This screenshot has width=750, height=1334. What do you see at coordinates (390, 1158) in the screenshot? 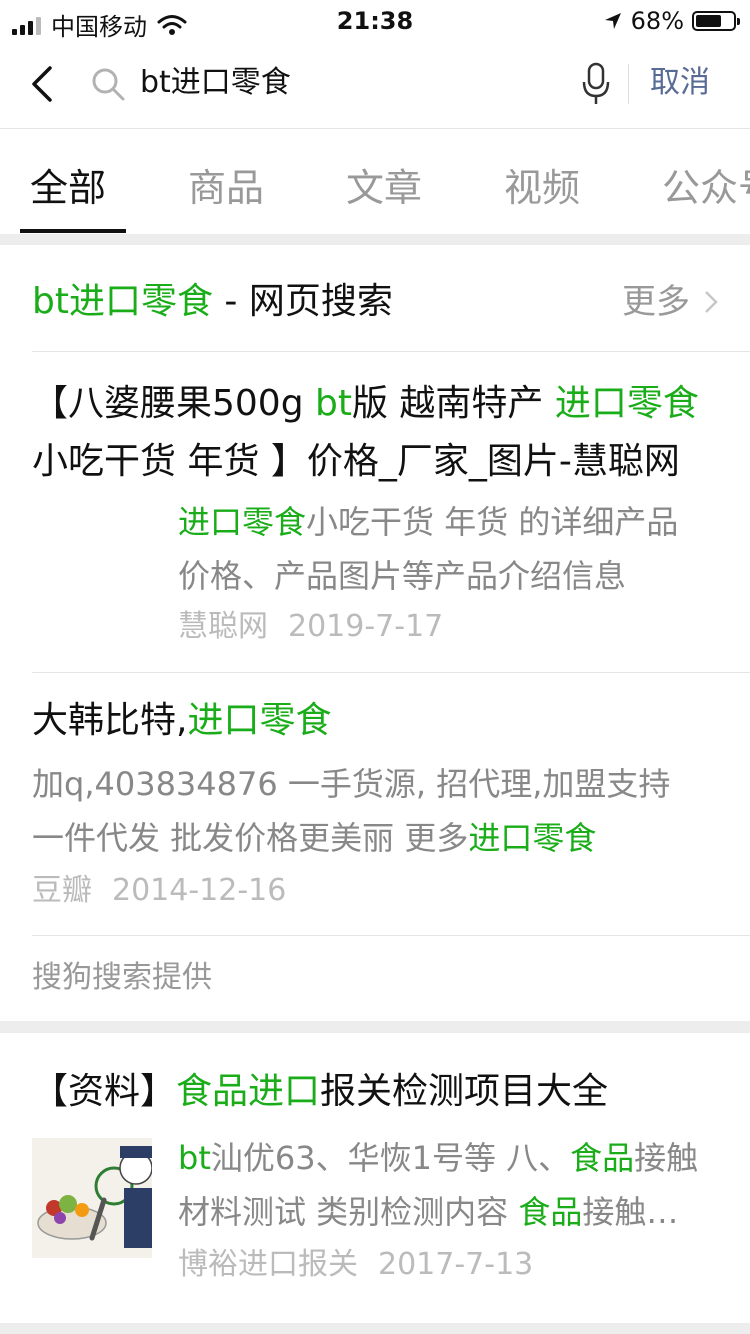
I see `text-segment: 汕优63、华恢1号等 八、` at bounding box center [390, 1158].